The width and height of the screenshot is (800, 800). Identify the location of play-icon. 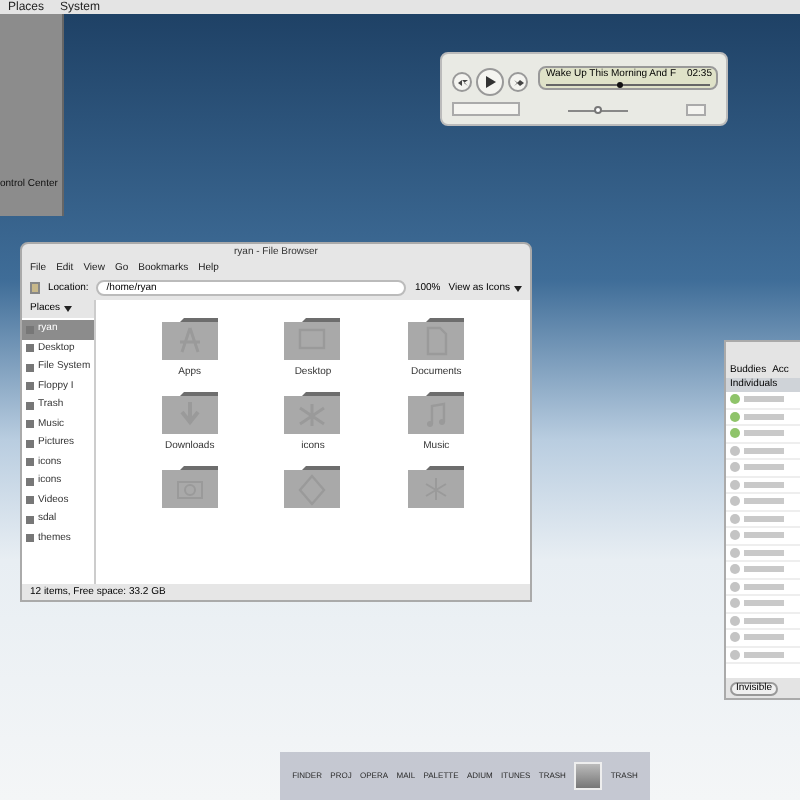
(490, 82).